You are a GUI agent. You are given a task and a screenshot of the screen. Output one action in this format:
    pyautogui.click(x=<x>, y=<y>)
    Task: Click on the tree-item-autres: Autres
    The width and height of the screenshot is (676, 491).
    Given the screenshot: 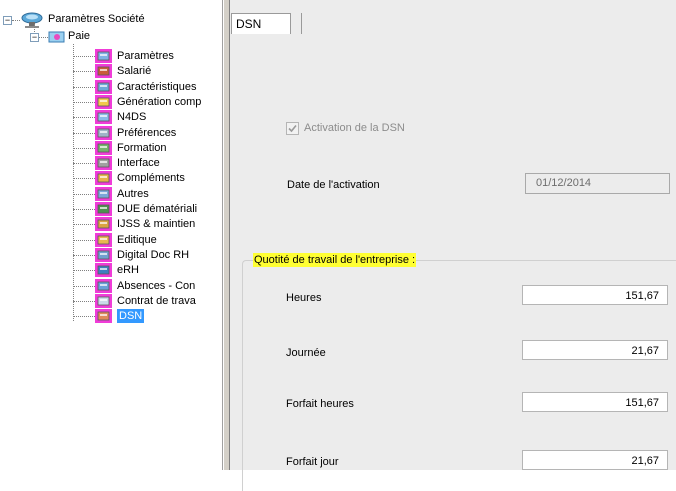 What is the action you would take?
    pyautogui.click(x=169, y=194)
    